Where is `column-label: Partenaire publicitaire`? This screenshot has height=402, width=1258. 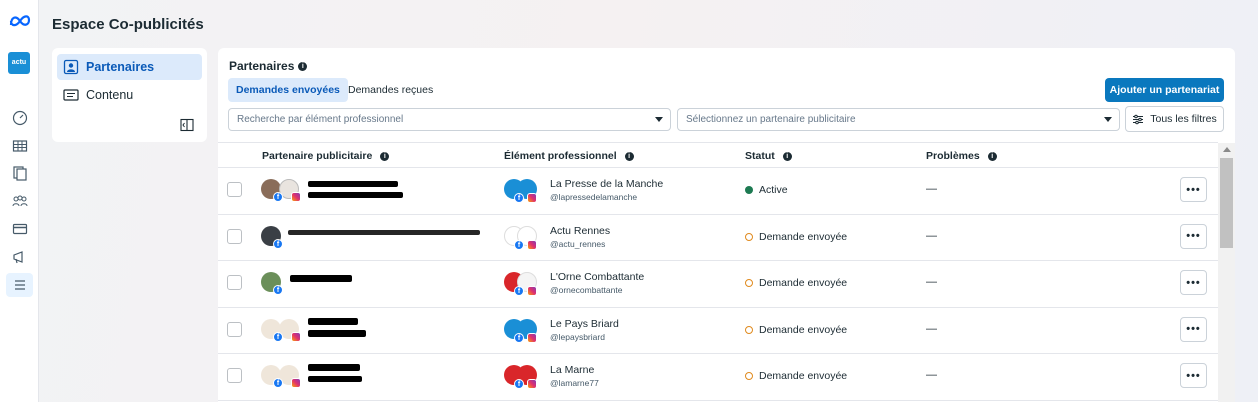 column-label: Partenaire publicitaire is located at coordinates (317, 156).